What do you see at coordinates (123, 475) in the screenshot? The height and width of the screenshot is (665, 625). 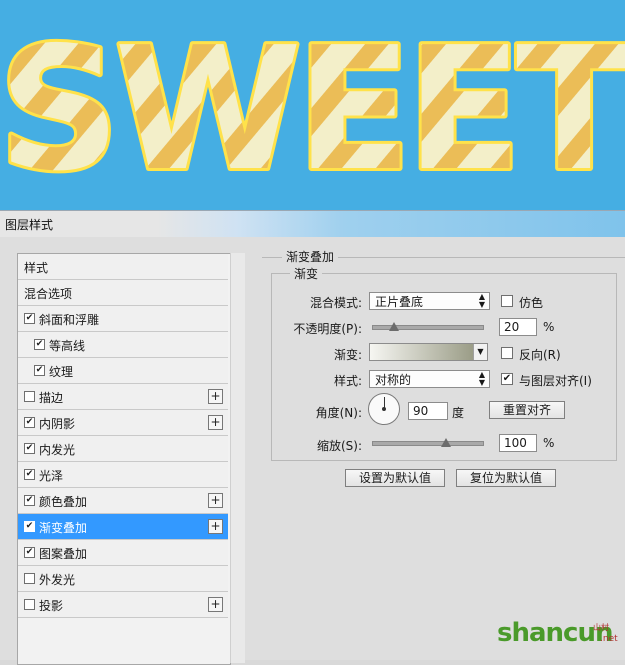 I see `style-list-item: ✔ 光泽` at bounding box center [123, 475].